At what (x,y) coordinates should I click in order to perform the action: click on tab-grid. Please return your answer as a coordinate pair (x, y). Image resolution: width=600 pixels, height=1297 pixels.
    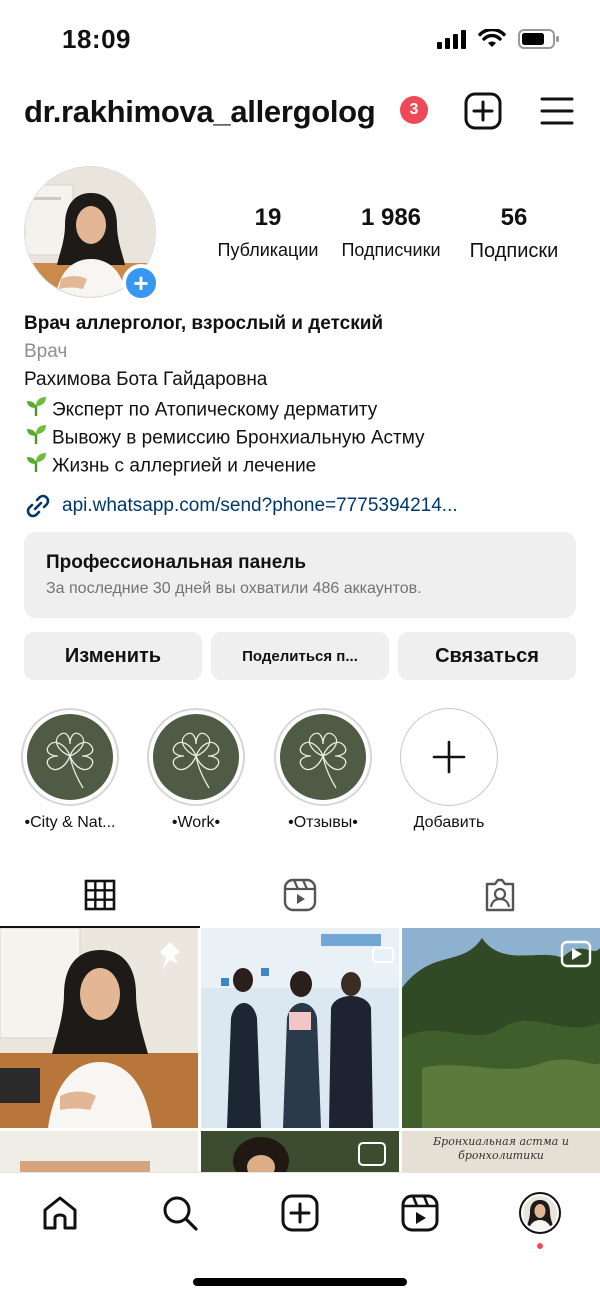
    Looking at the image, I should click on (100, 895).